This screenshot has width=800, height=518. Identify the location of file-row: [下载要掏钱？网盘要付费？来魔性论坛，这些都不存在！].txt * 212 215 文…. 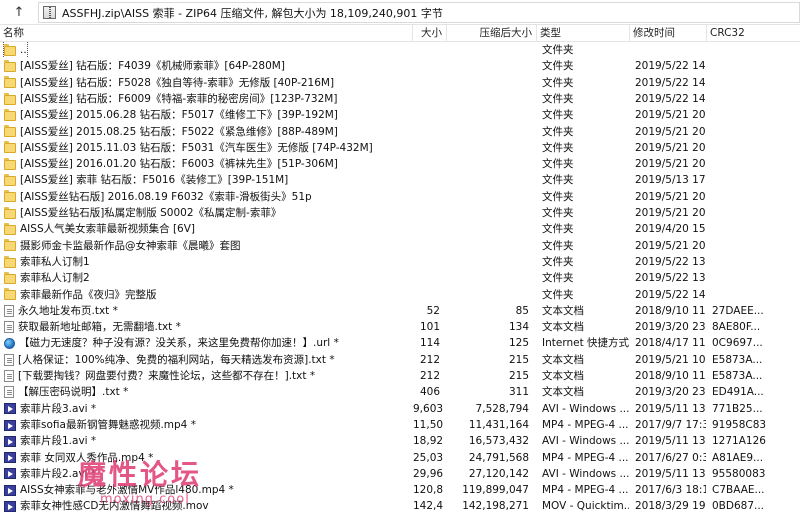
(400, 376).